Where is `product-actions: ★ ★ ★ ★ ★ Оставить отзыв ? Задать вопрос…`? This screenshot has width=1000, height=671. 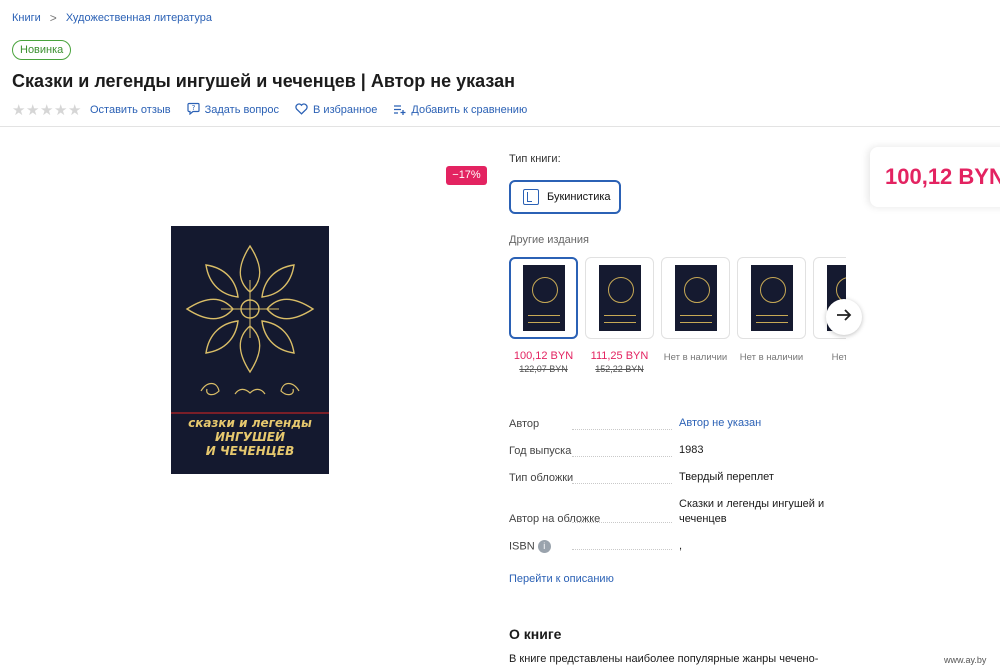 product-actions: ★ ★ ★ ★ ★ Оставить отзыв ? Задать вопрос… is located at coordinates (277, 110).